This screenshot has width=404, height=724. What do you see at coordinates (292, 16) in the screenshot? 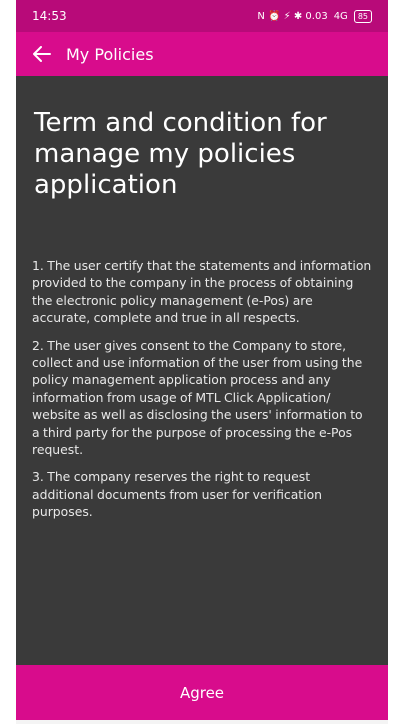
I see `status-indicator-icons: N ⏰ ⚡ ✱ 0.03` at bounding box center [292, 16].